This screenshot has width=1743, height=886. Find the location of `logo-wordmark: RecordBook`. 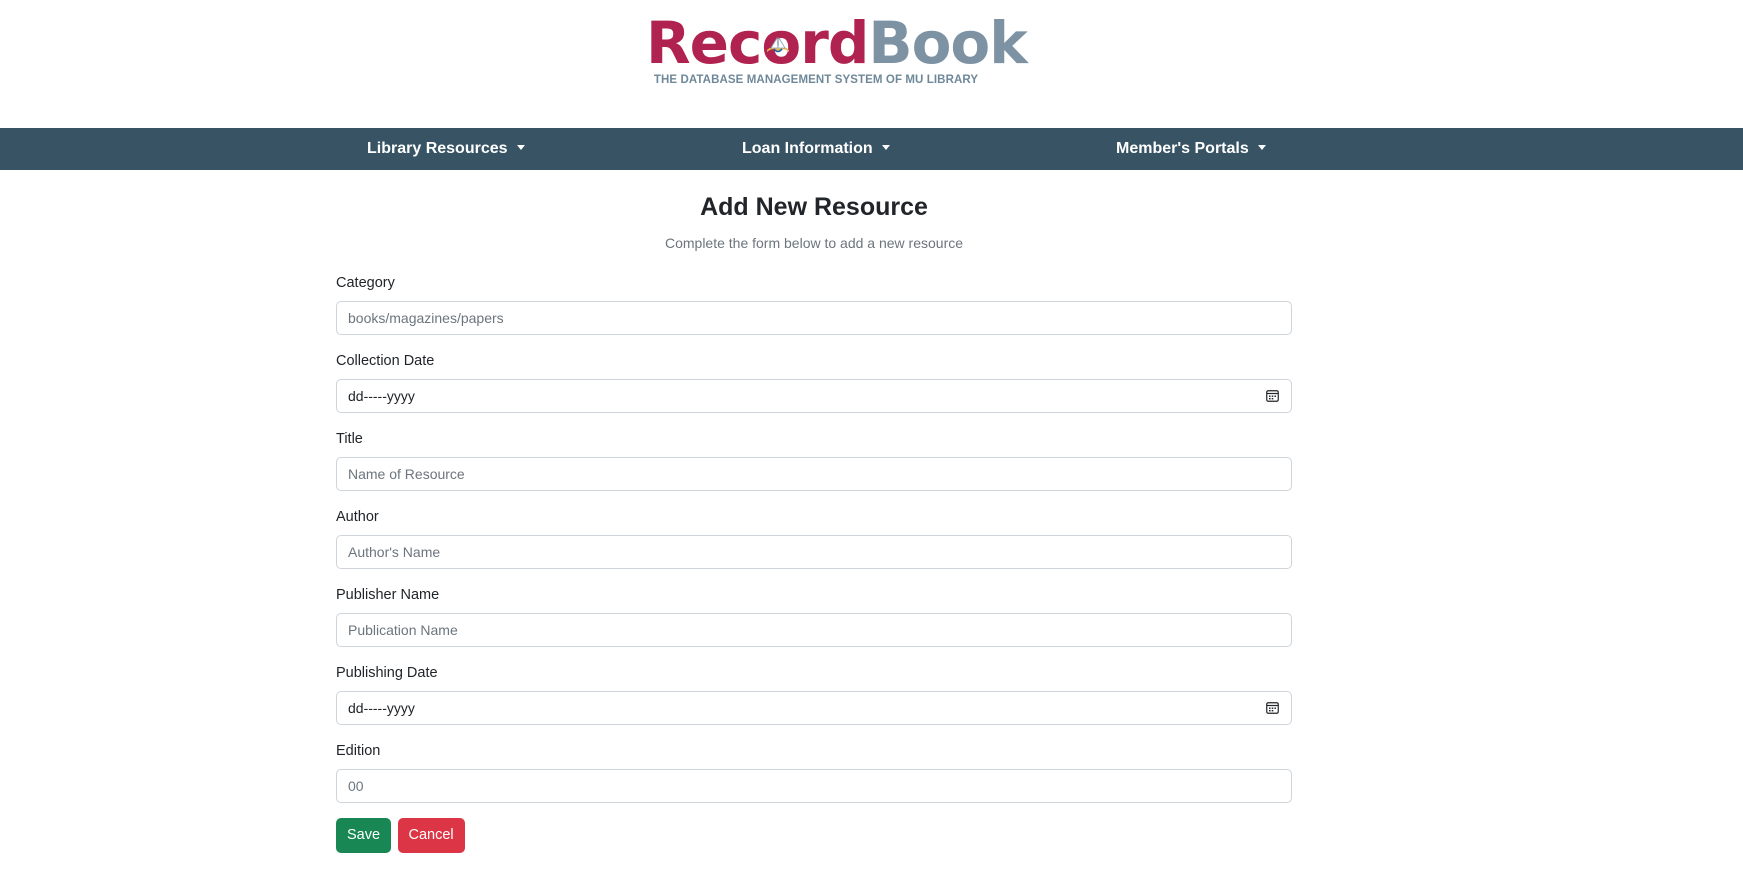

logo-wordmark: RecordBook is located at coordinates (837, 43).